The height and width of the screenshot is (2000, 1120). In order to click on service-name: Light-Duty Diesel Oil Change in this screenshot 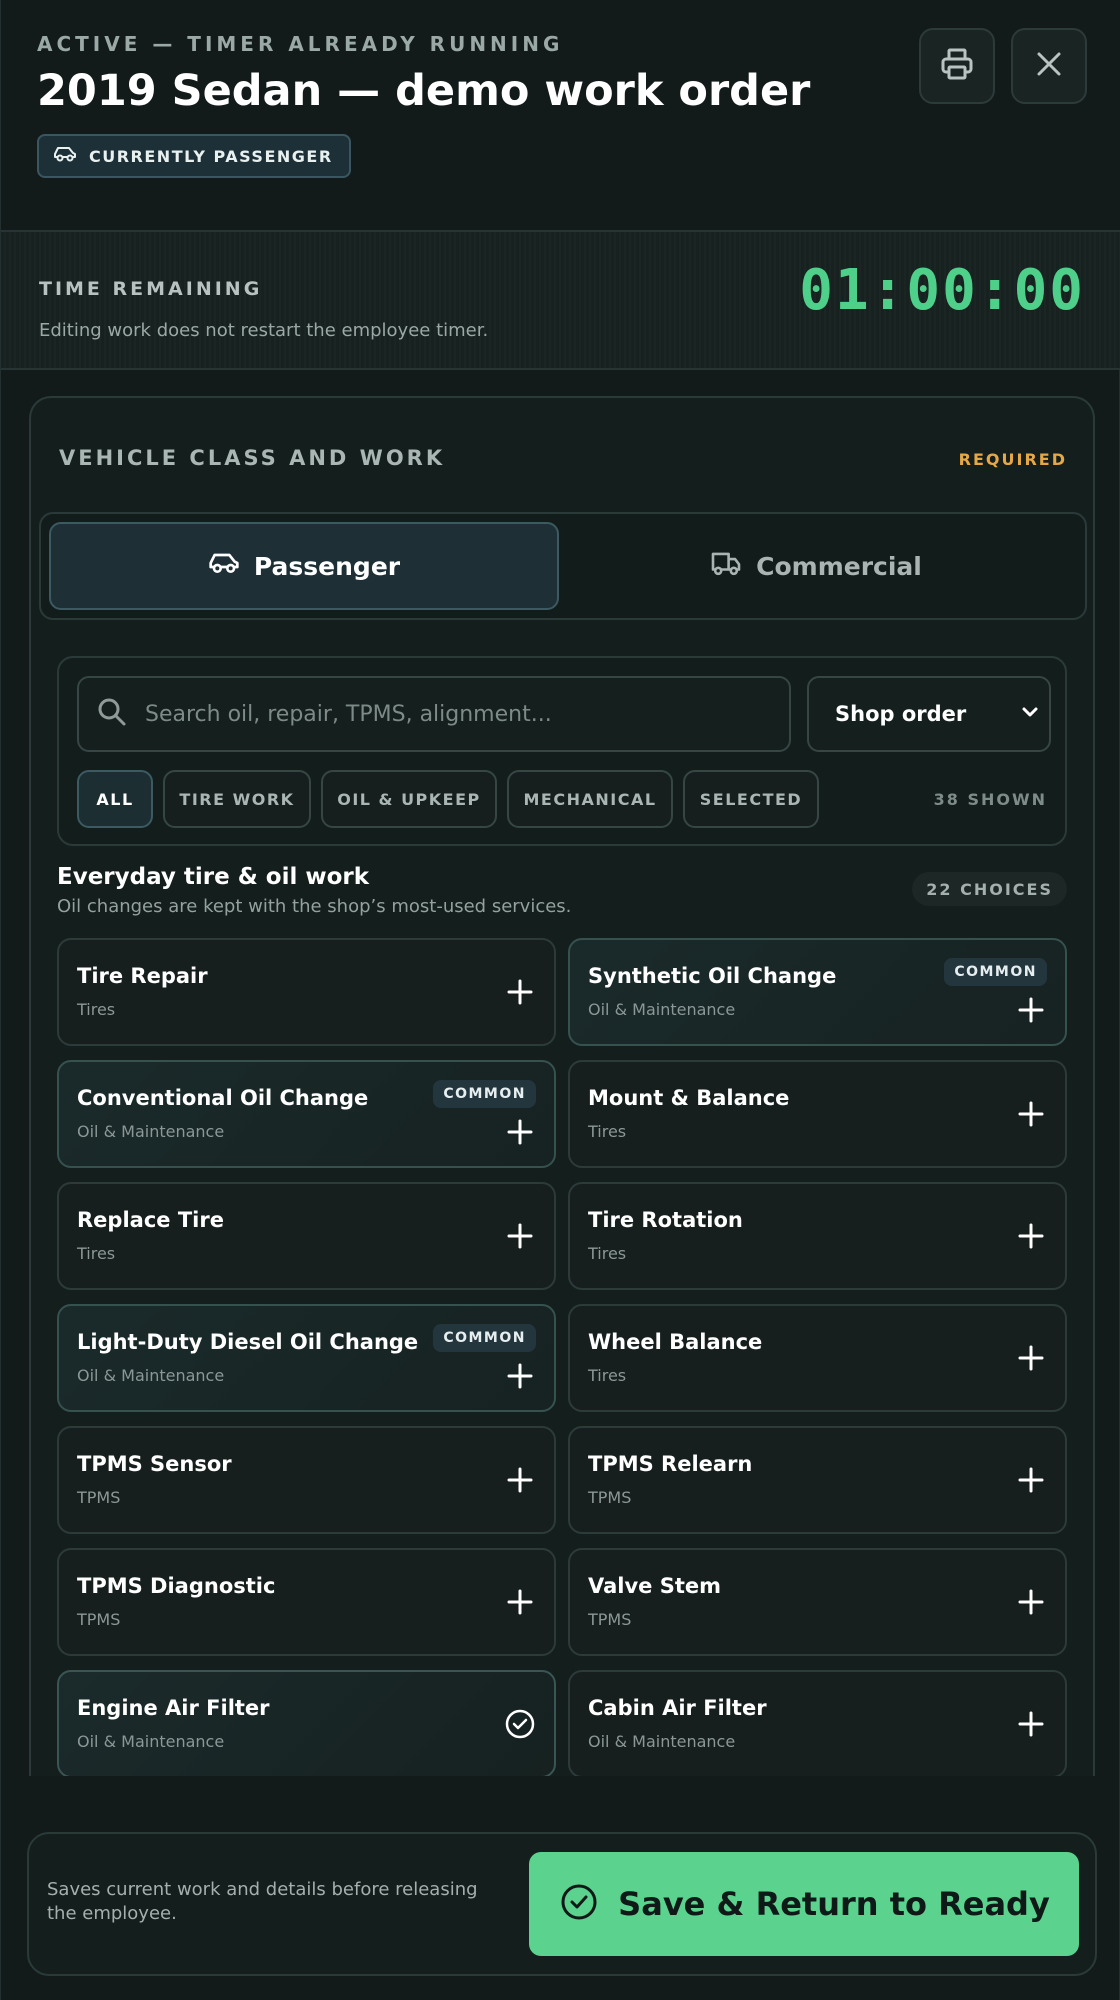, I will do `click(248, 1342)`.